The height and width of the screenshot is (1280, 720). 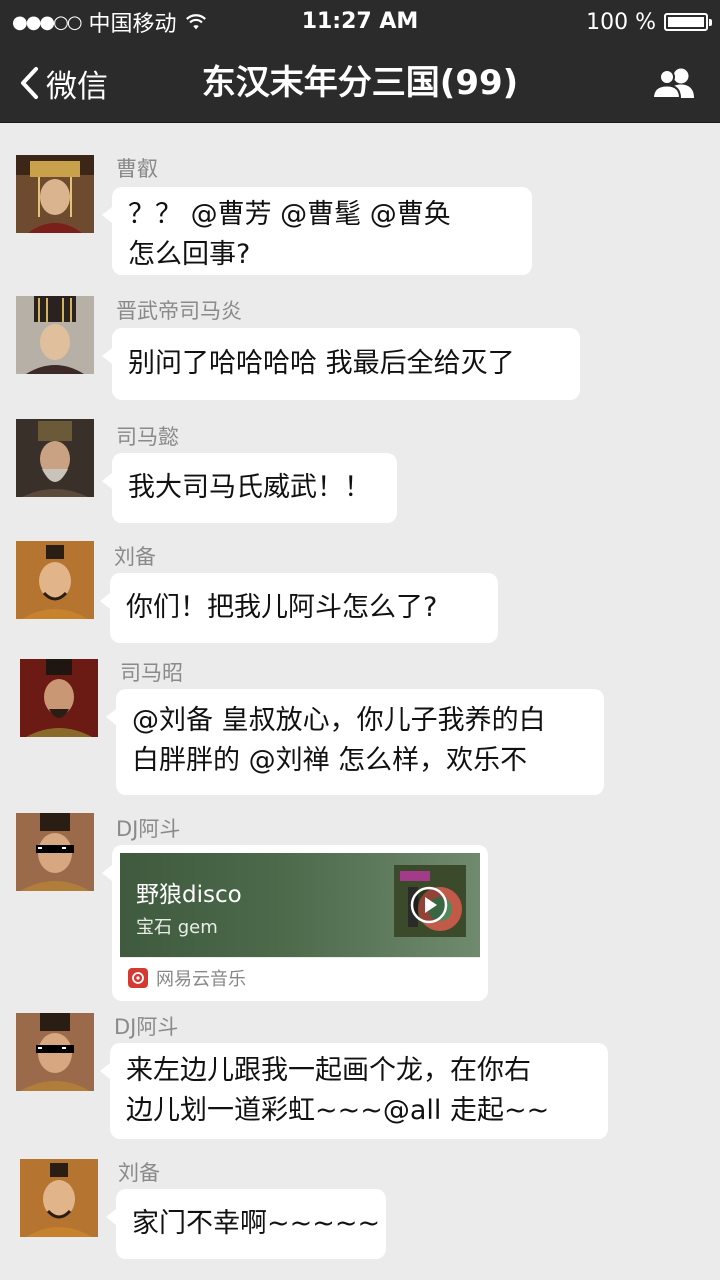 I want to click on card-footer: 网易云音乐, so click(x=300, y=977).